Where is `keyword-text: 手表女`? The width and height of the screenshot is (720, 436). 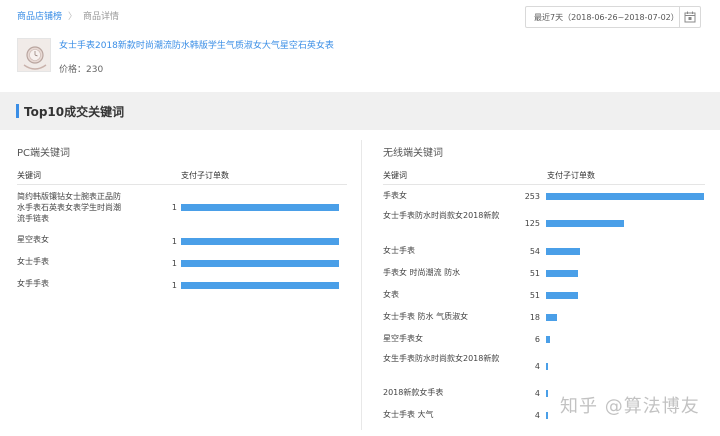 keyword-text: 手表女 is located at coordinates (395, 195).